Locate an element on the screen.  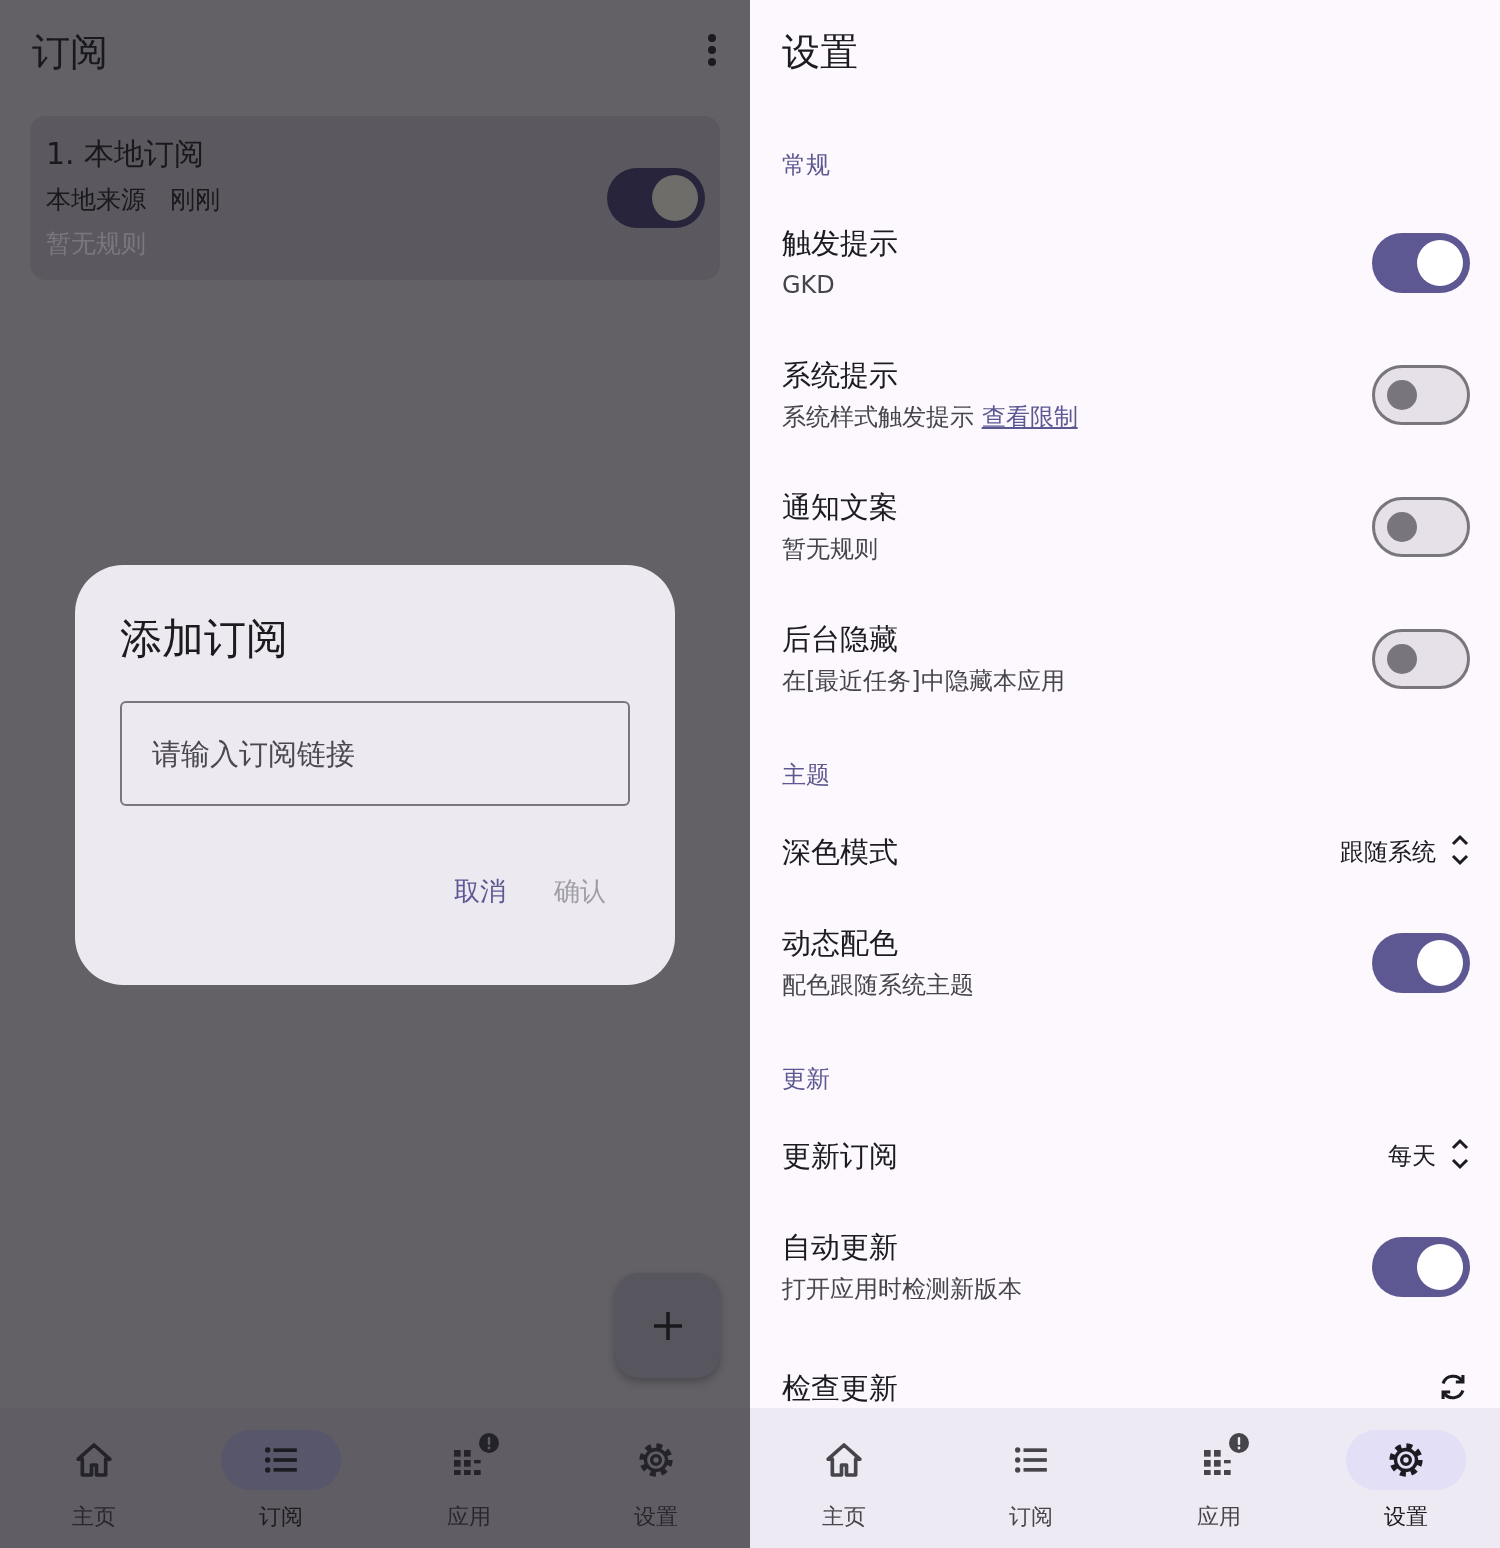
setting-title: 深色模式 is located at coordinates (840, 852).